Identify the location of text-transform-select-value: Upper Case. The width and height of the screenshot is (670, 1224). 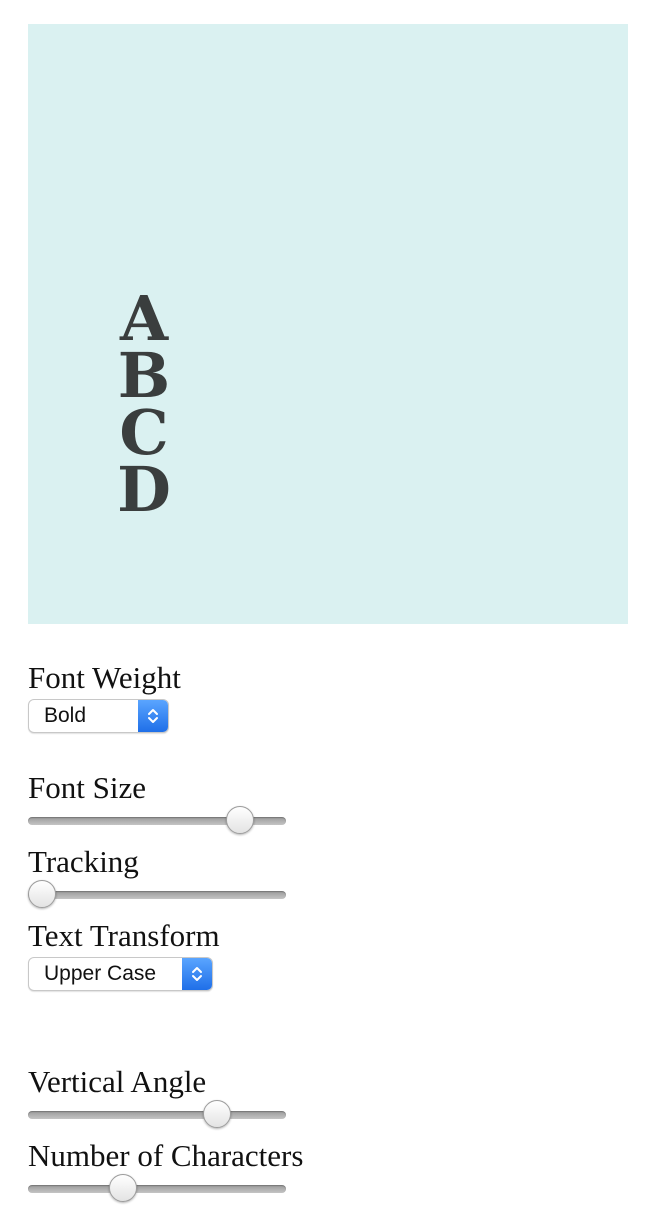
(100, 973).